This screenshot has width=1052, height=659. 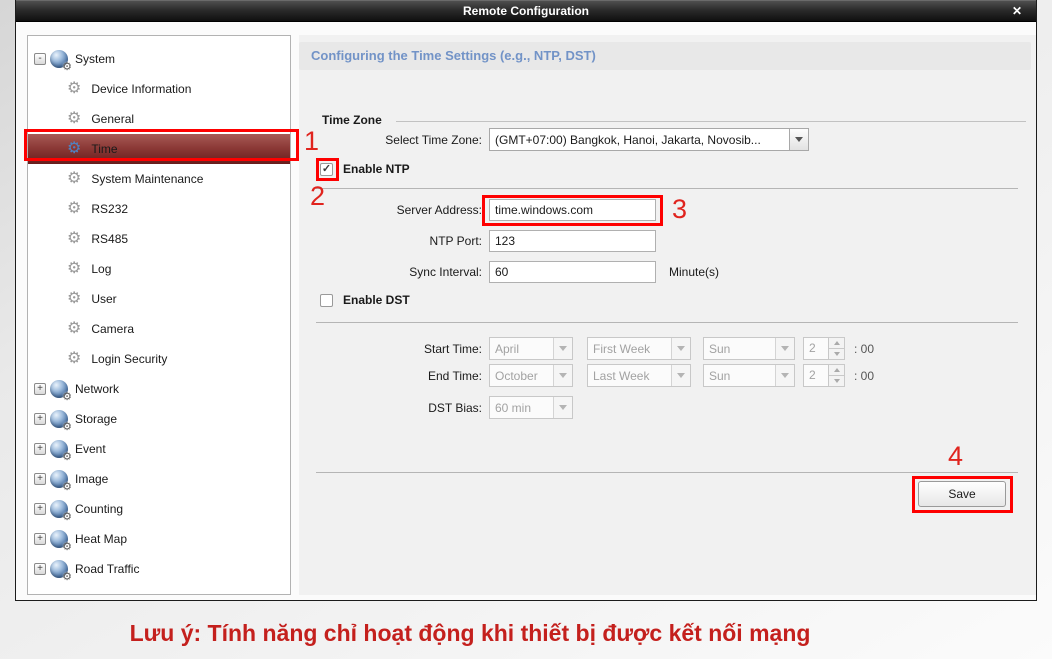 I want to click on sidebar-item-label: RS485, so click(x=110, y=239).